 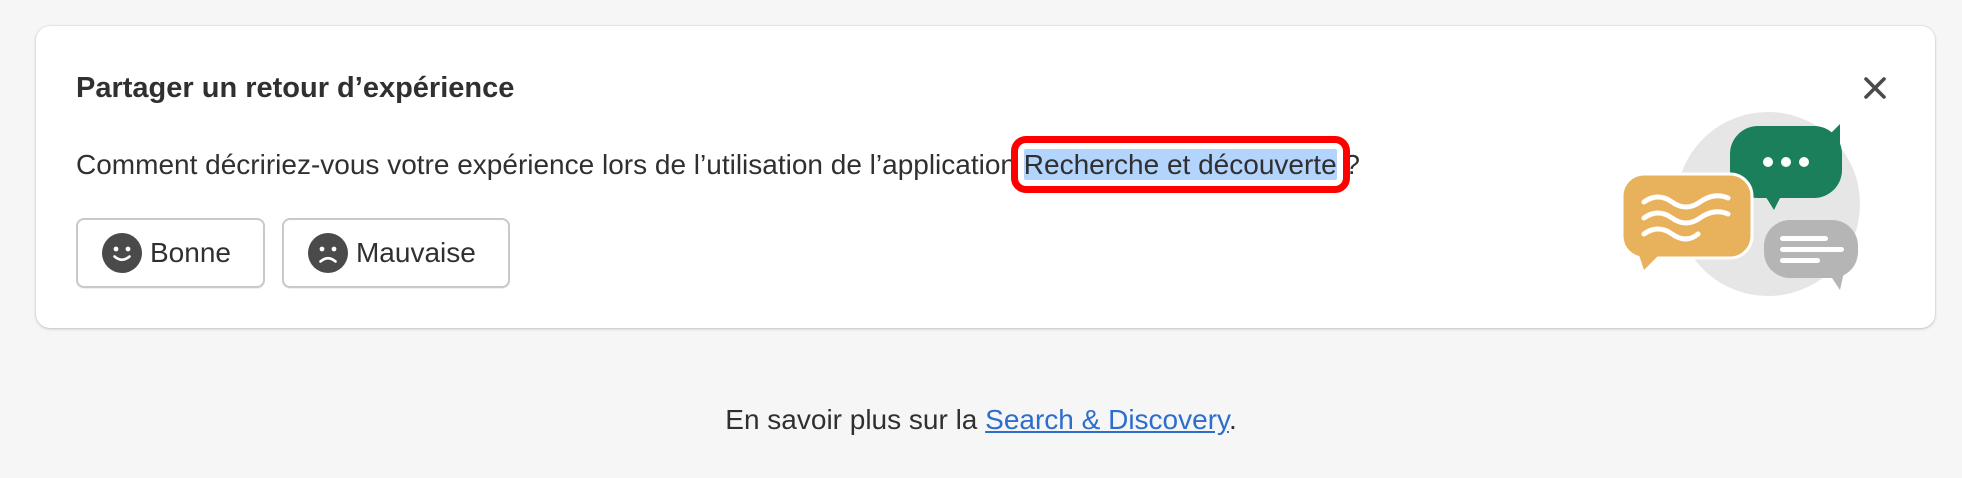 What do you see at coordinates (190, 252) in the screenshot?
I see `good-feedback-label: Bonne` at bounding box center [190, 252].